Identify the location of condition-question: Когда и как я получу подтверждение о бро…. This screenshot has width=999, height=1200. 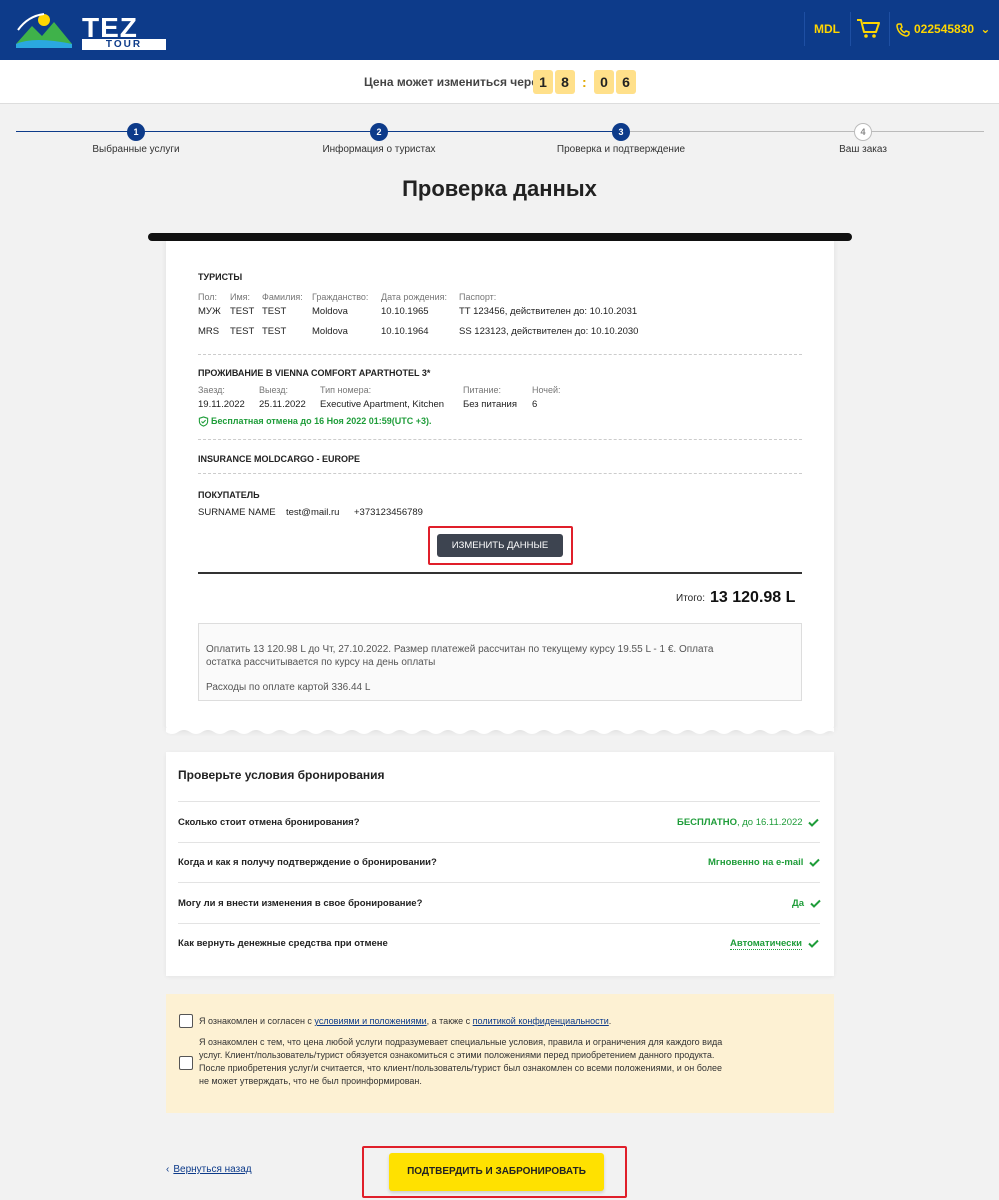
(307, 862).